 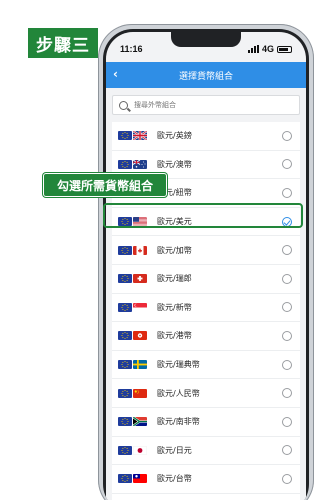 I want to click on page-title: 選擇貨幣組合, so click(x=205, y=76).